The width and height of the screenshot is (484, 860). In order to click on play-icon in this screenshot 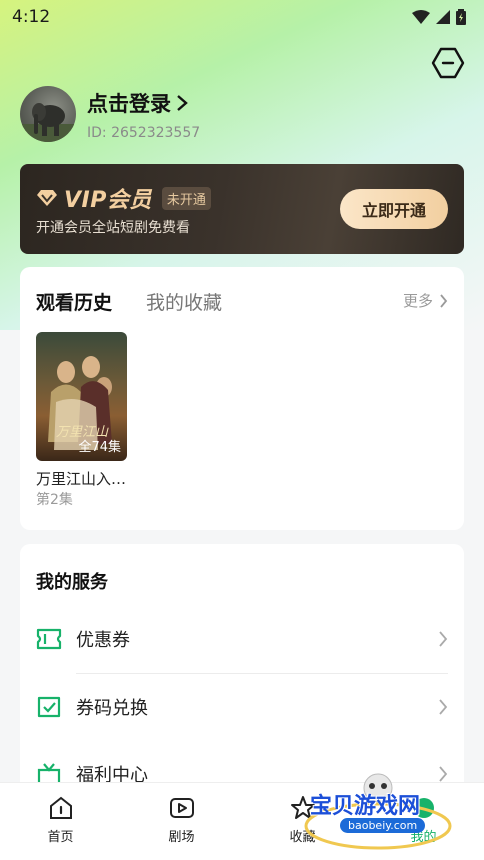, I will do `click(181, 808)`.